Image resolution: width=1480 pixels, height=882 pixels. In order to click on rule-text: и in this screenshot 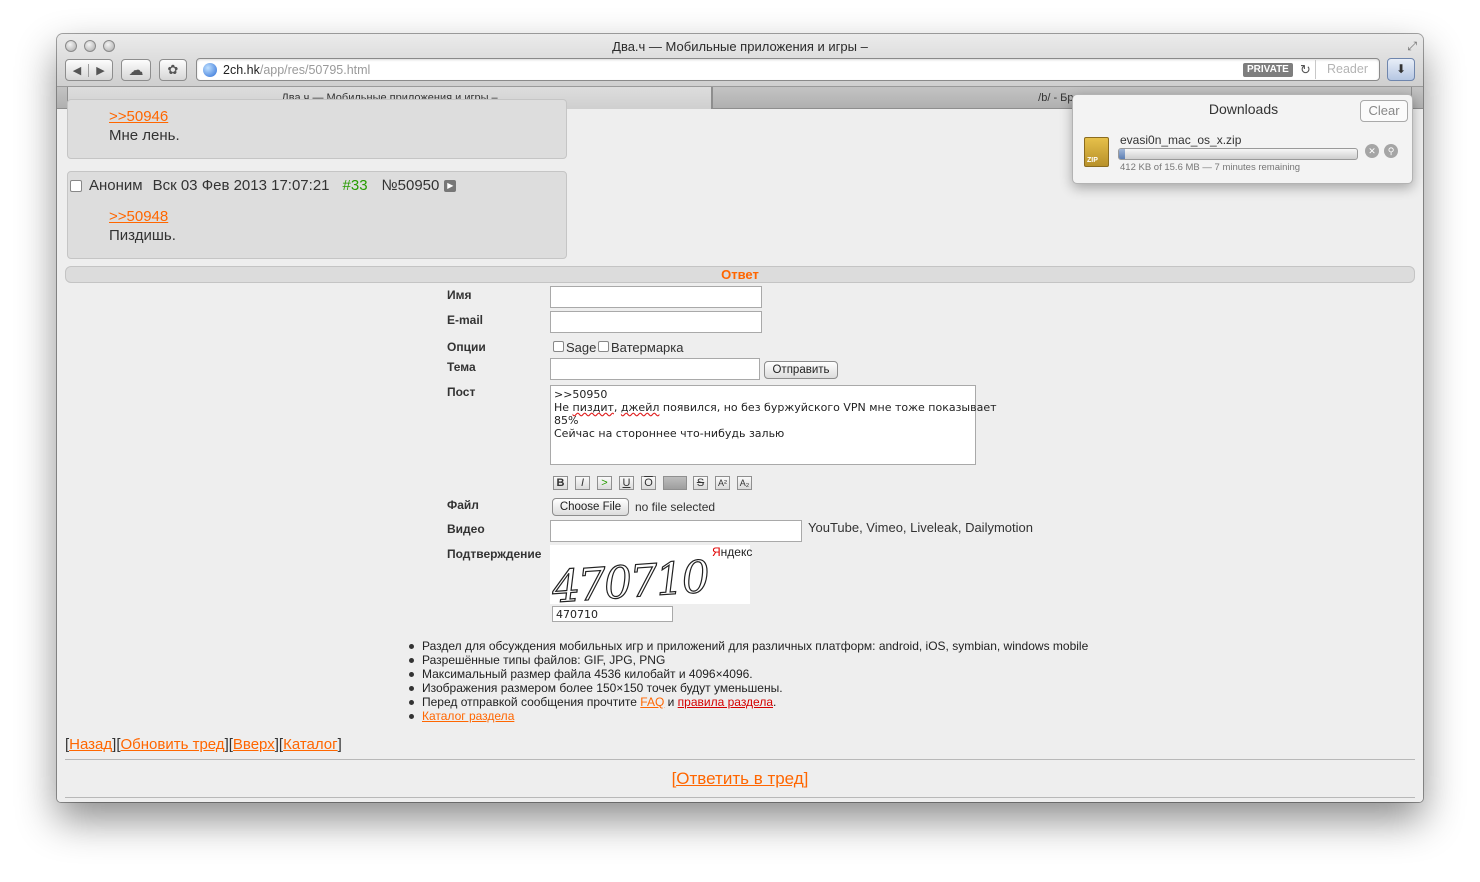, I will do `click(671, 702)`.